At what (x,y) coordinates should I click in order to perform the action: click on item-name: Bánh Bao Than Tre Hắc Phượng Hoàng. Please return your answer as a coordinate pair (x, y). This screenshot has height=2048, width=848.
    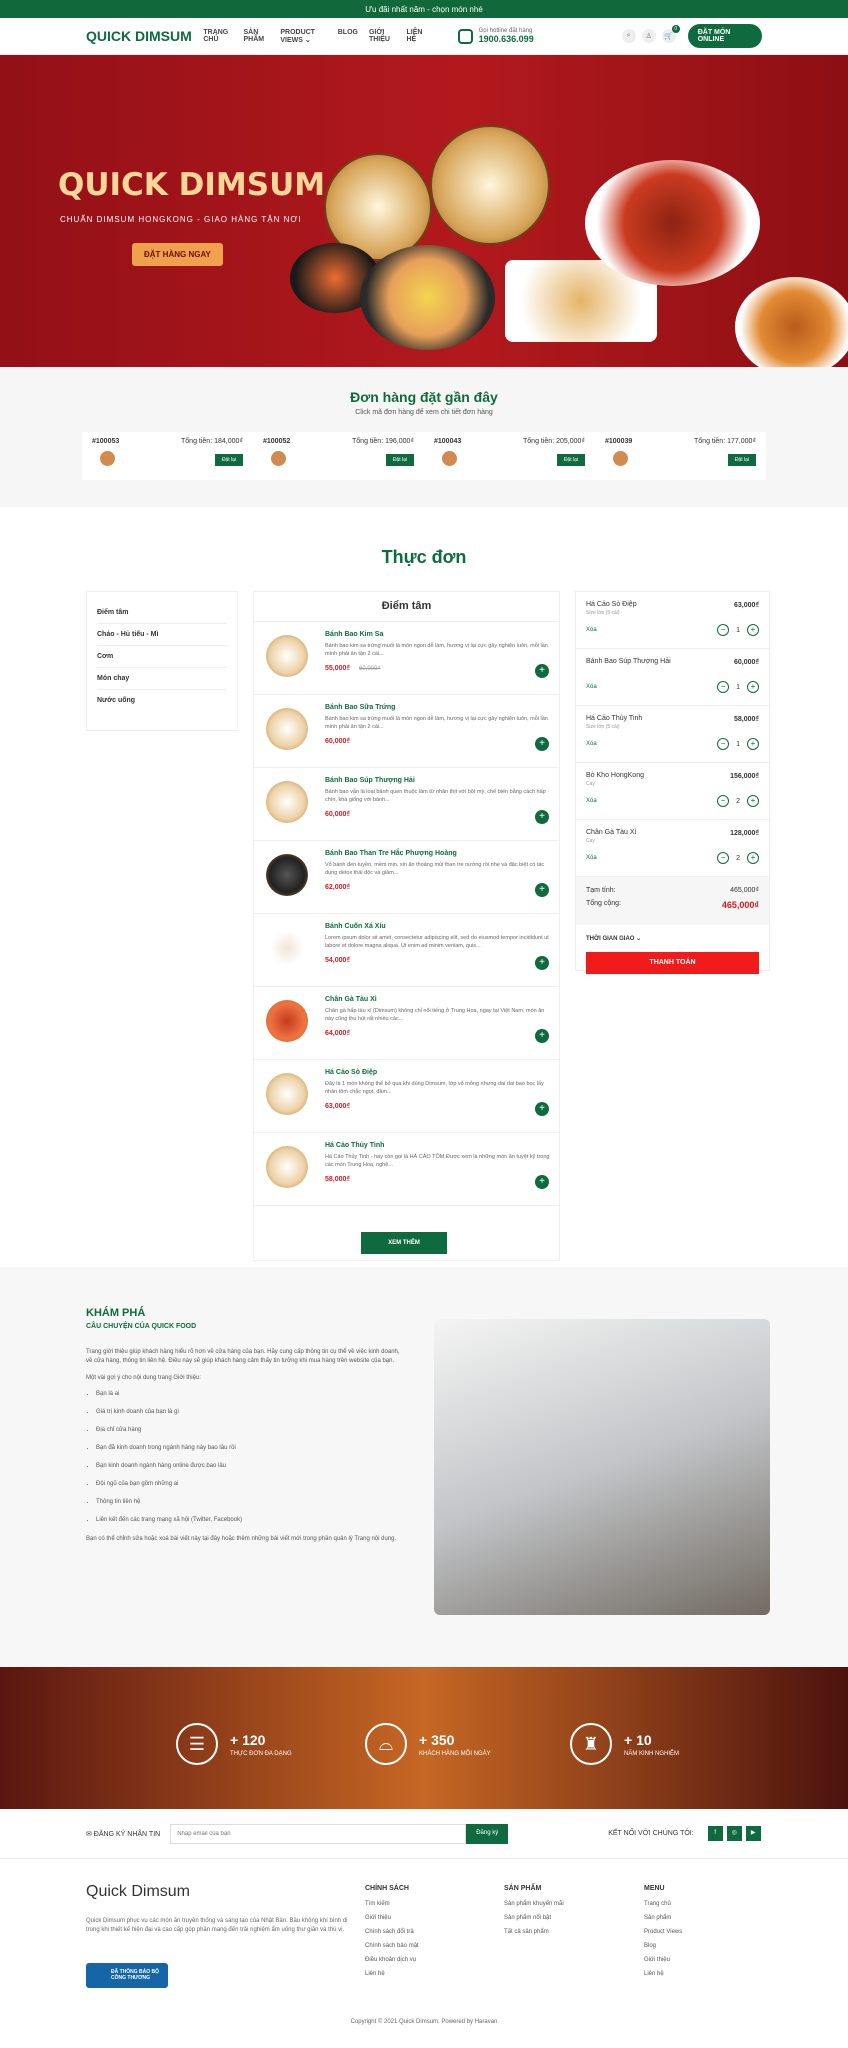
    Looking at the image, I should click on (391, 853).